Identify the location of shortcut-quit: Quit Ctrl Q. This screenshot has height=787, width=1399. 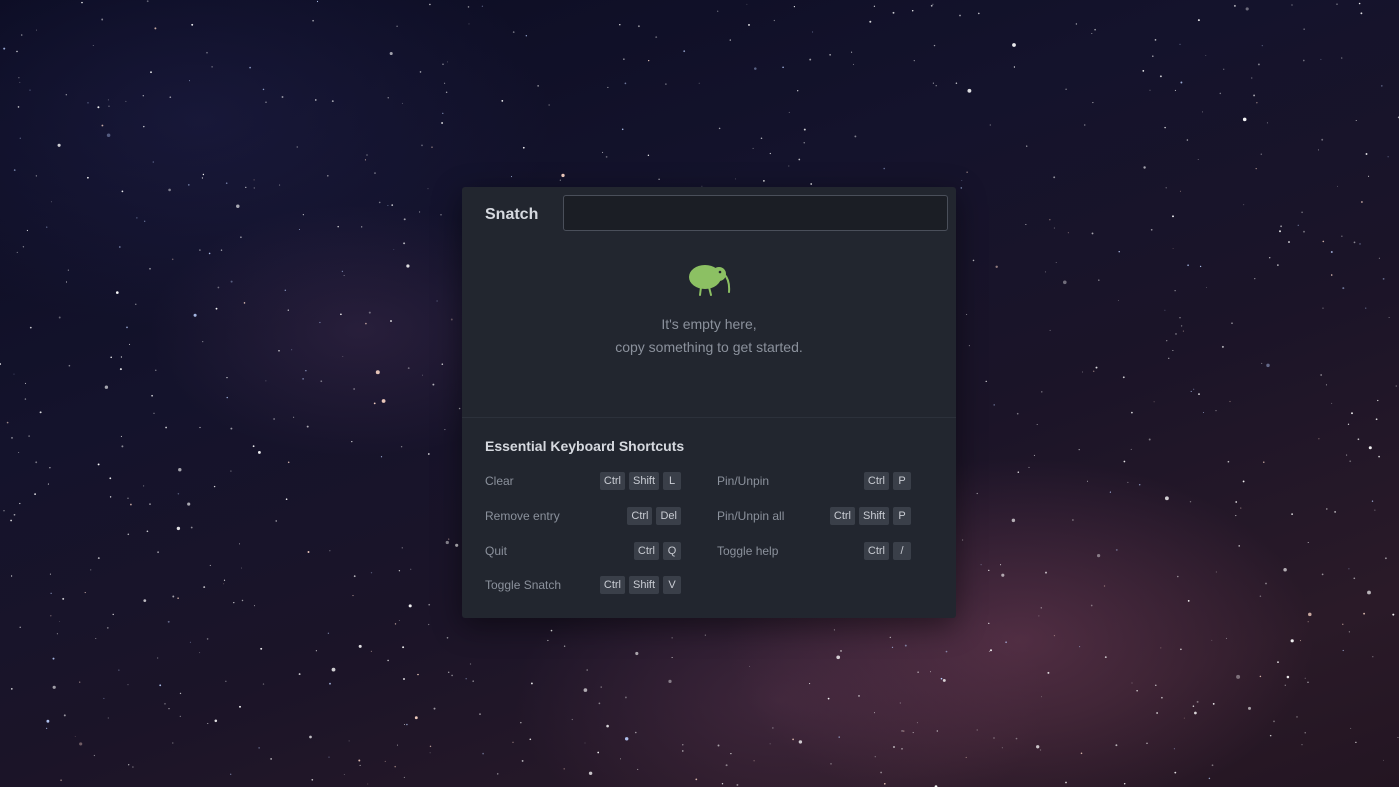
(583, 551).